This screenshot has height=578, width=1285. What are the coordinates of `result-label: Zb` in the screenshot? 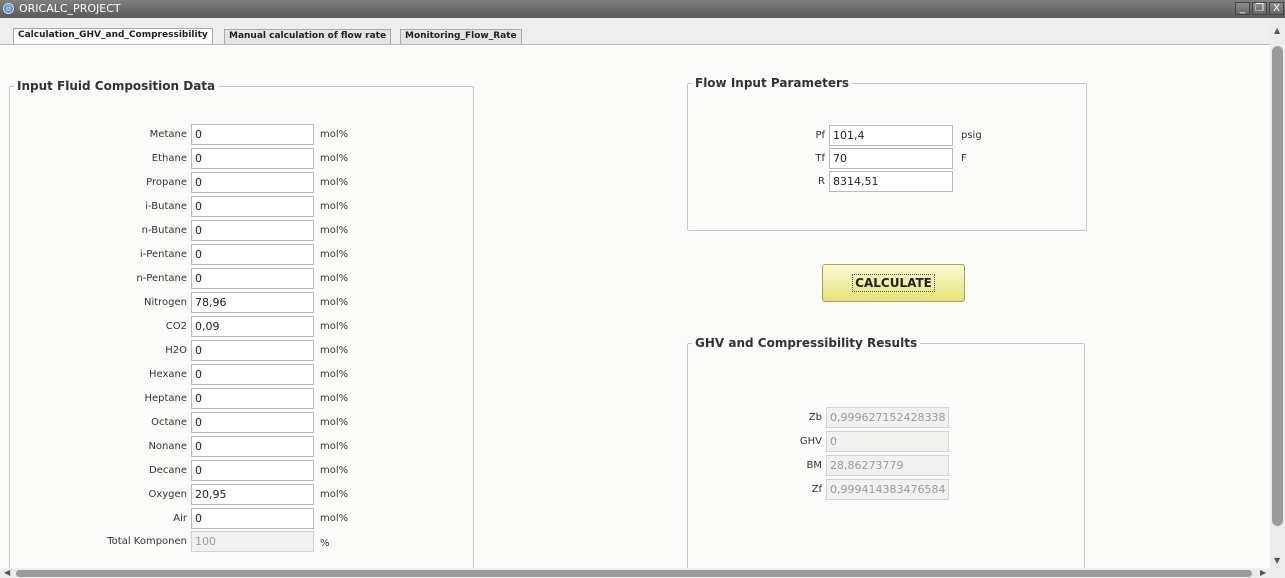 It's located at (815, 417).